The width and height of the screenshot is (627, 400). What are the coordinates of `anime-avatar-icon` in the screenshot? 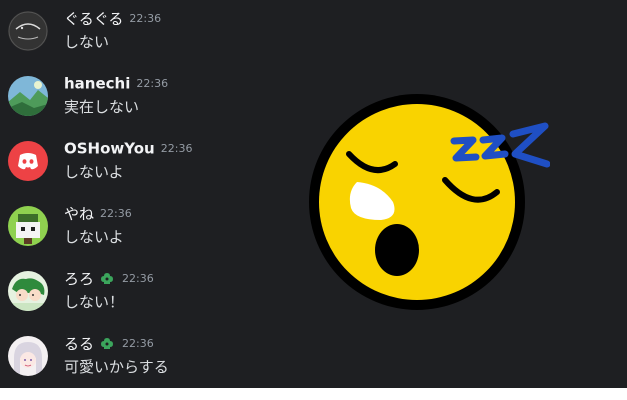 It's located at (28, 291).